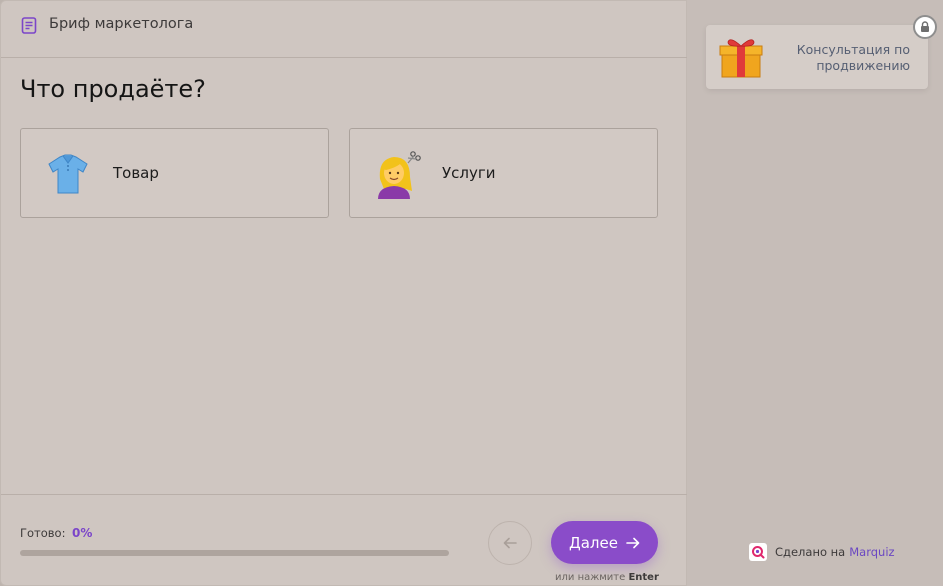 The height and width of the screenshot is (586, 943). I want to click on lock-badge, so click(925, 27).